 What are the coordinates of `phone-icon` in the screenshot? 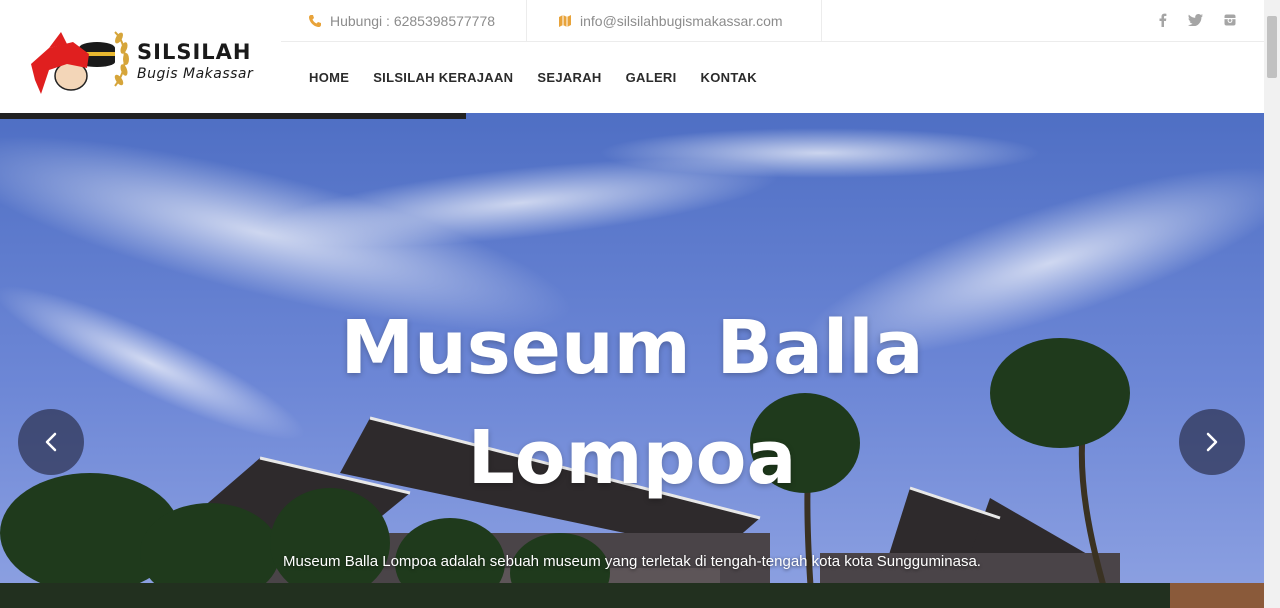 It's located at (315, 21).